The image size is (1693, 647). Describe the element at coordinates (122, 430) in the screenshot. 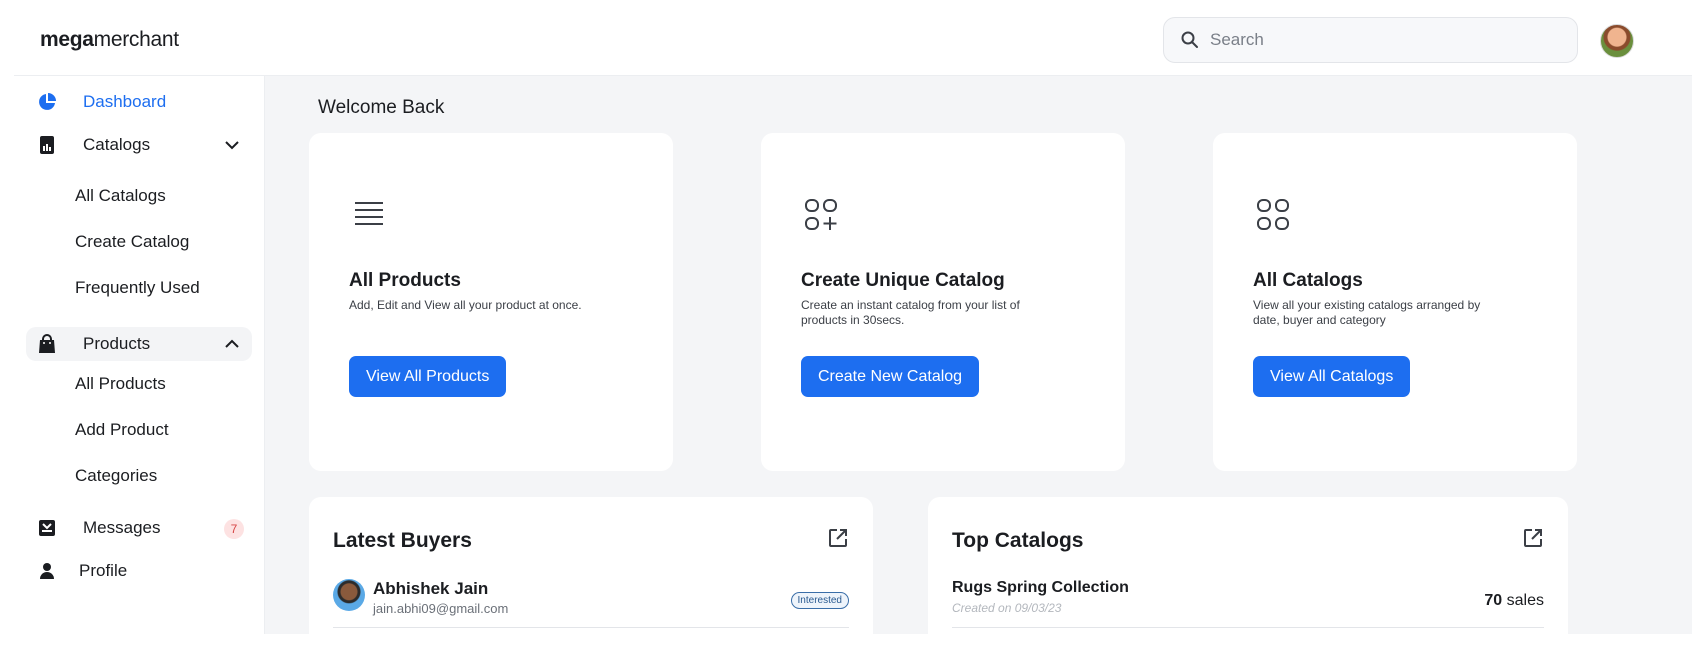

I see `sidebar-subitem-add-product: Add Product` at that location.